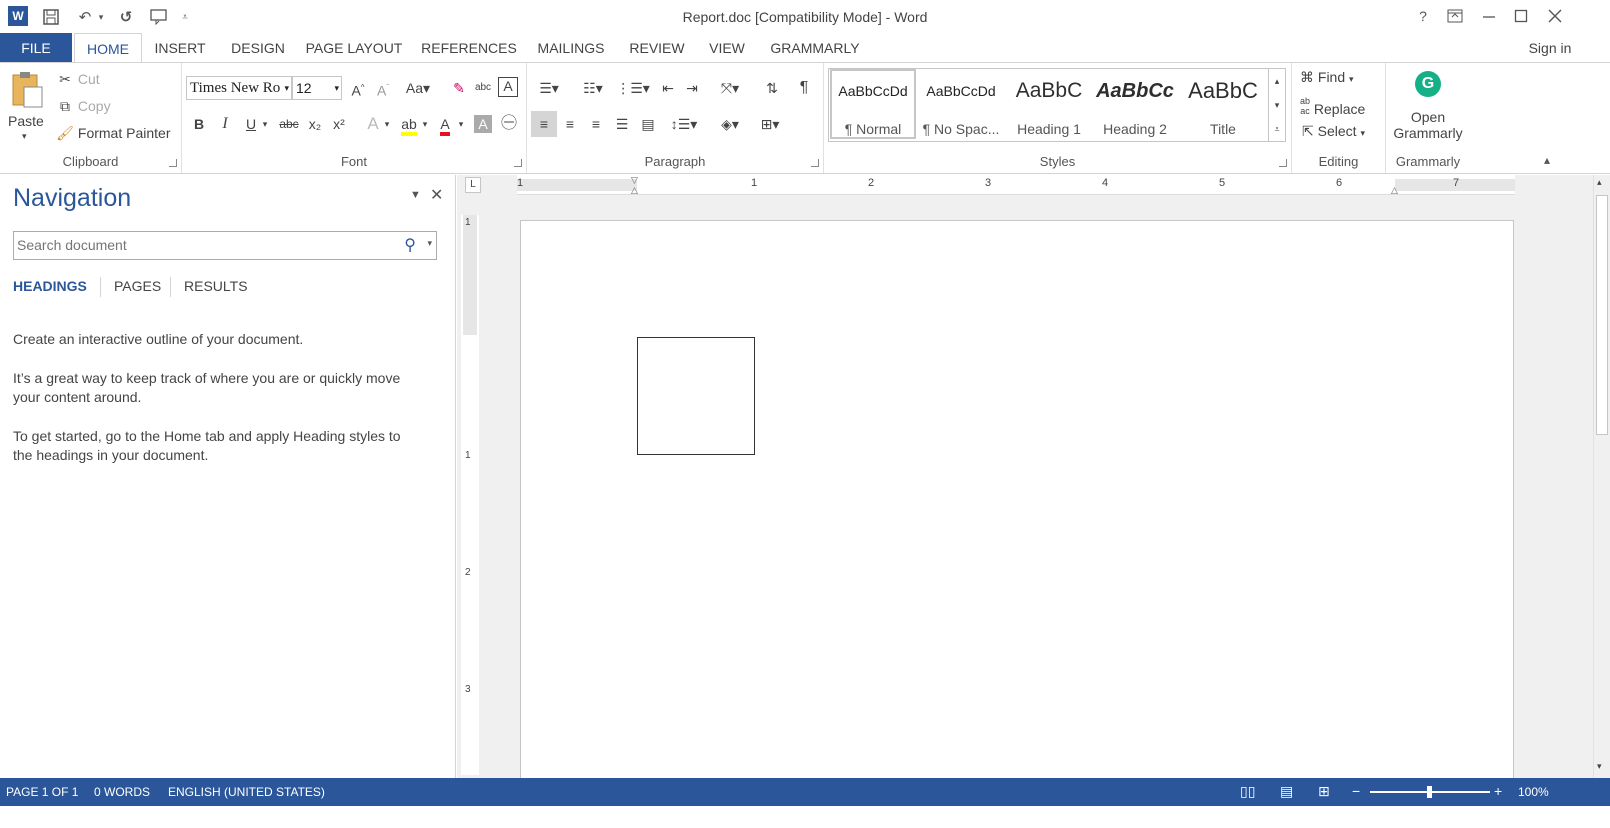 This screenshot has height=828, width=1610. I want to click on horizontal-ruler: 1 1 2 3 4 5 6 7 ▽ △ △, so click(1016, 185).